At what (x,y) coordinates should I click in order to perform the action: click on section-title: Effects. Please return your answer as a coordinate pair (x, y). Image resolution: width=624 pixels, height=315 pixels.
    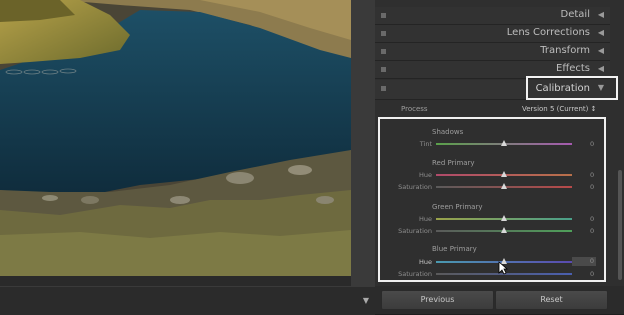
    Looking at the image, I should click on (573, 68).